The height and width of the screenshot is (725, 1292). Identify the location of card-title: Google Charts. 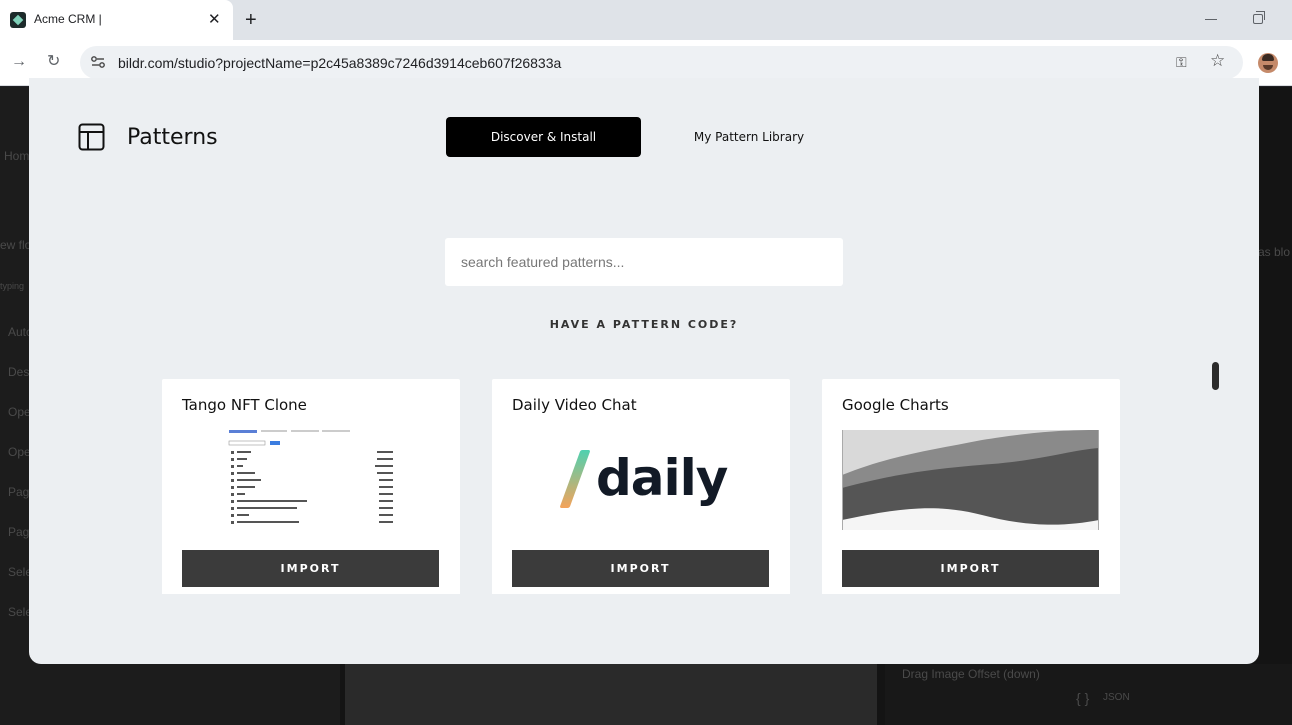
(895, 405).